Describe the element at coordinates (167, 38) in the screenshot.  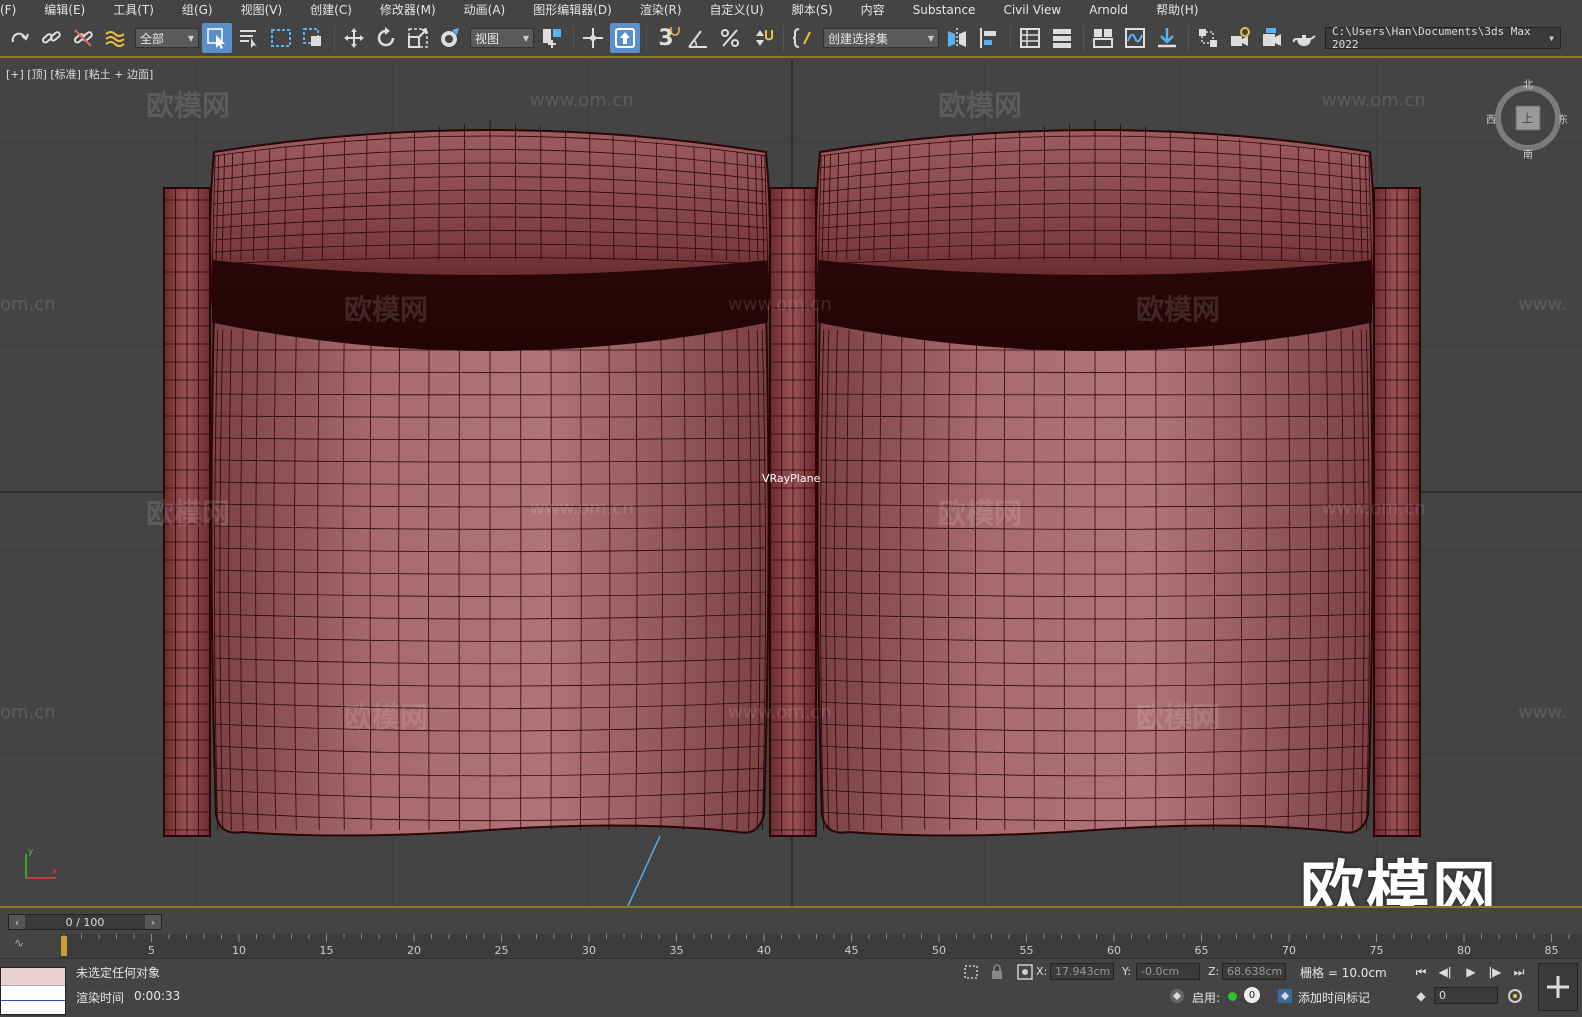
I see `selection-filter-dropdown: 全部 ▼` at that location.